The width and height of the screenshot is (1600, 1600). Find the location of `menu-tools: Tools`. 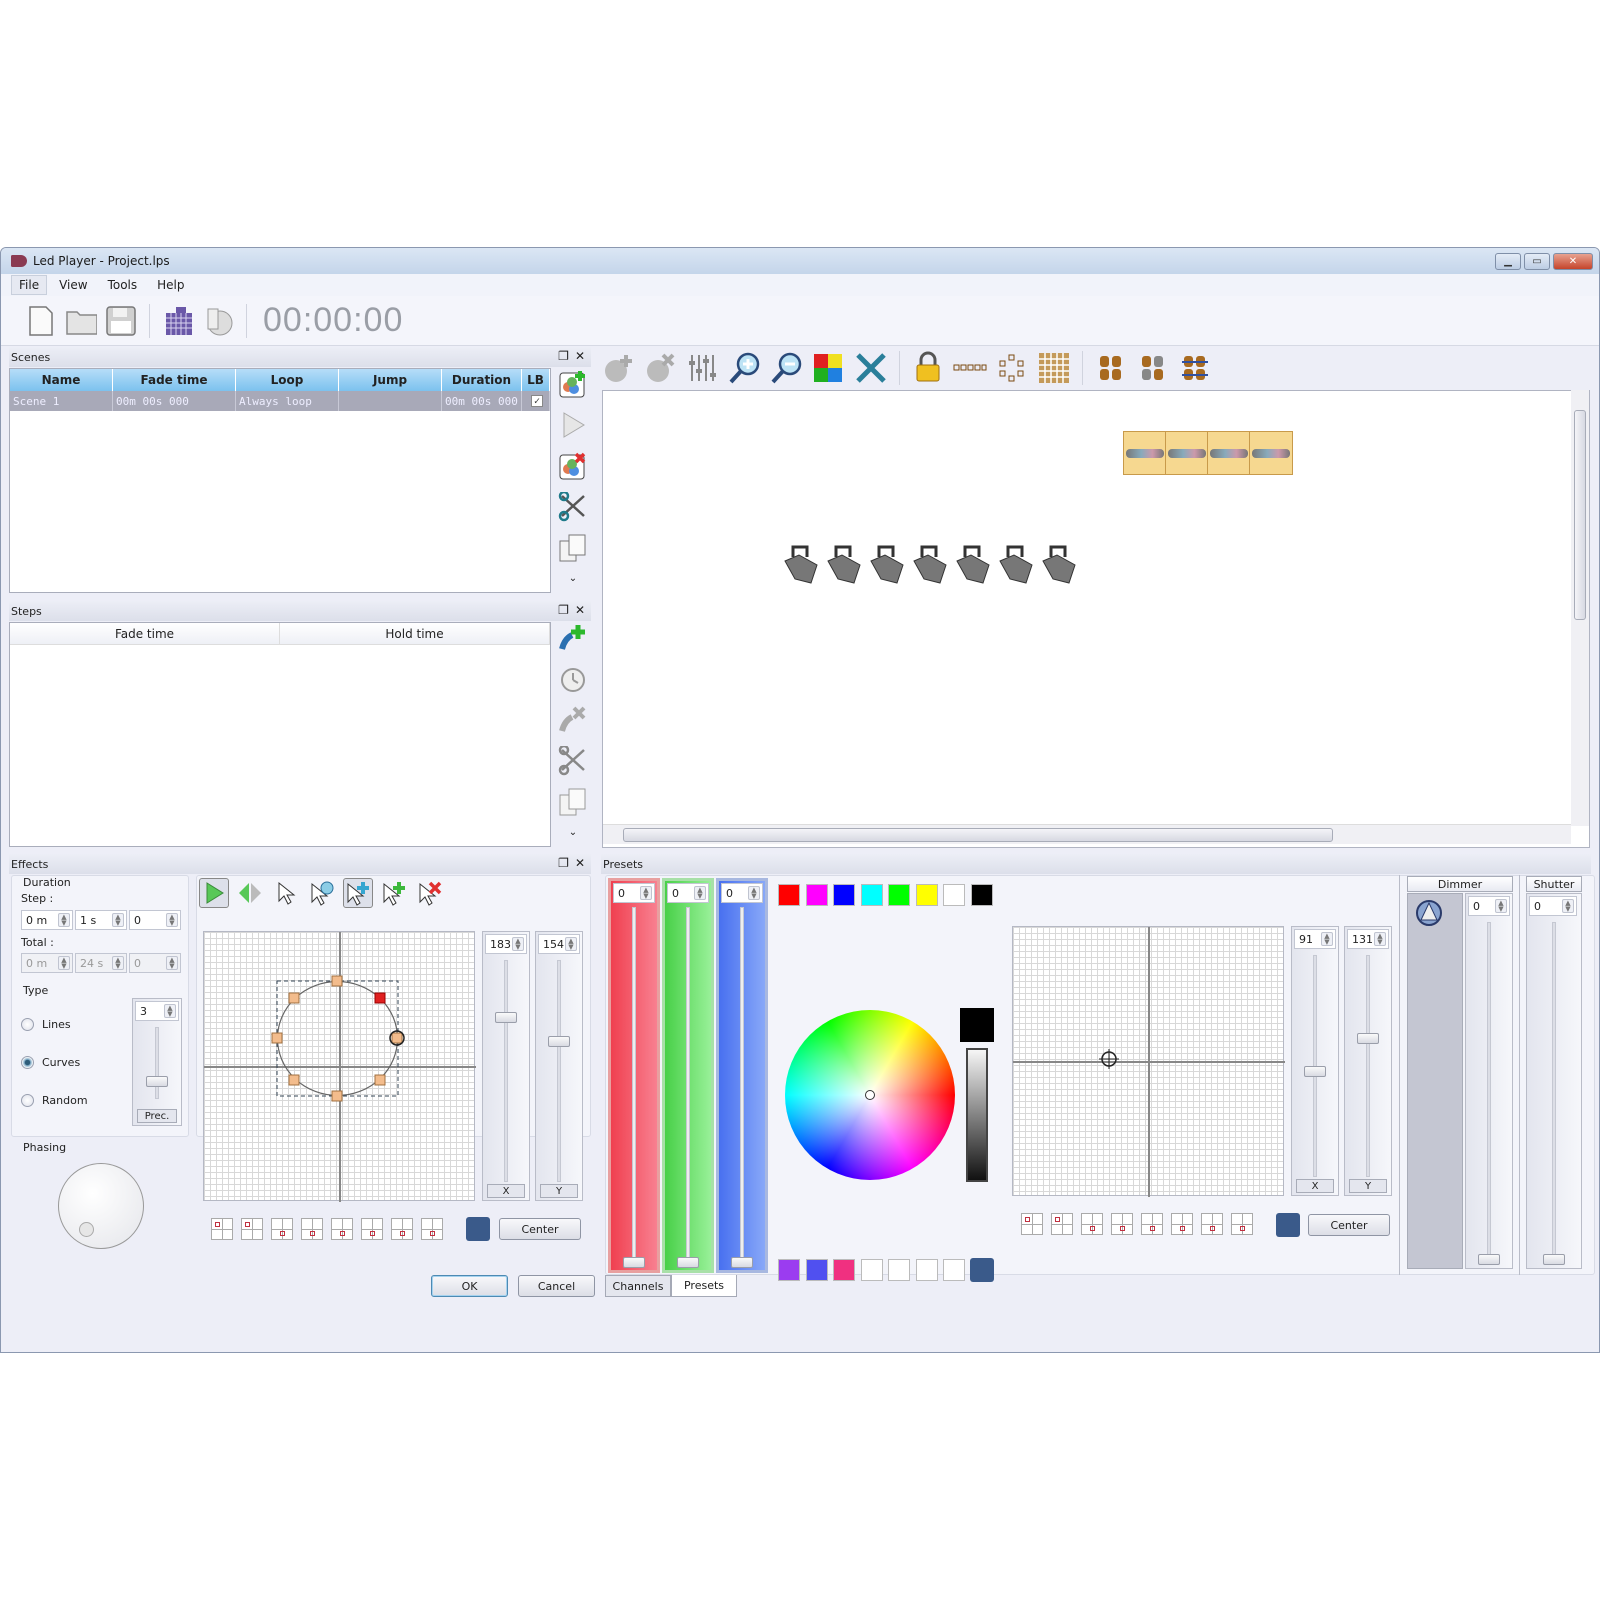

menu-tools: Tools is located at coordinates (123, 285).